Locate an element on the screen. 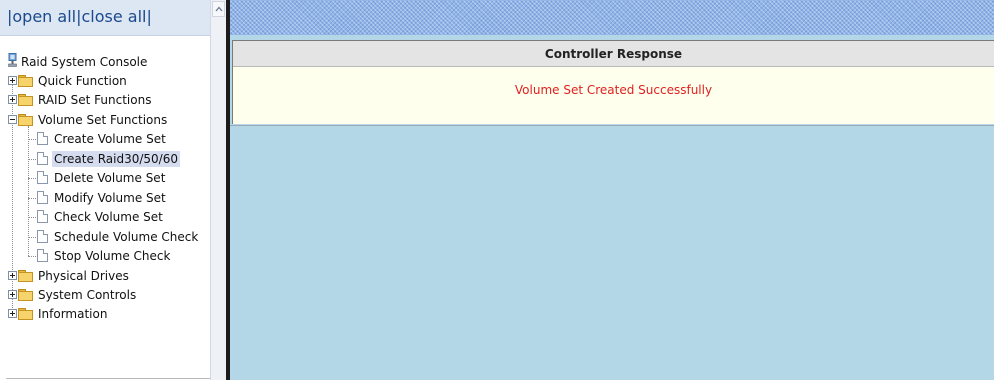  tree-item-quick-function: Quick Function is located at coordinates (68, 80).